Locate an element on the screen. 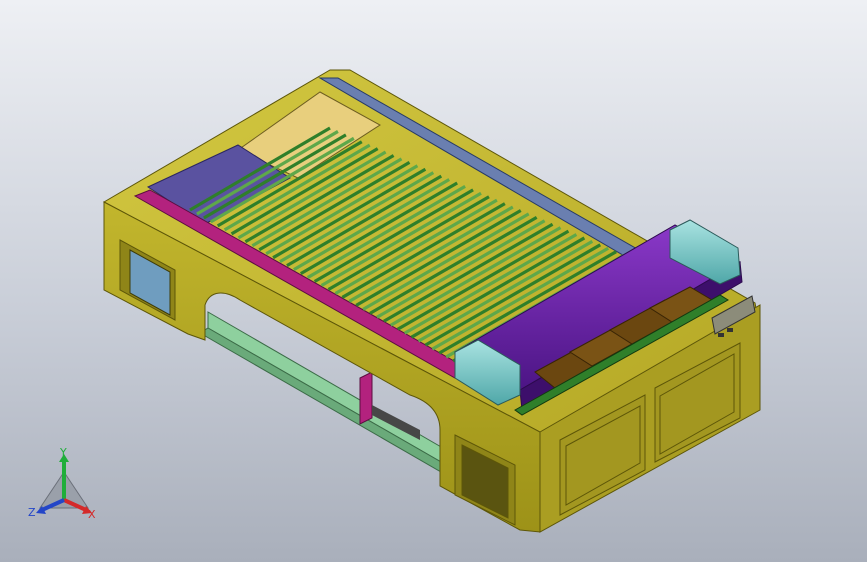 This screenshot has height=562, width=867. y-axis-label: Y is located at coordinates (63, 453).